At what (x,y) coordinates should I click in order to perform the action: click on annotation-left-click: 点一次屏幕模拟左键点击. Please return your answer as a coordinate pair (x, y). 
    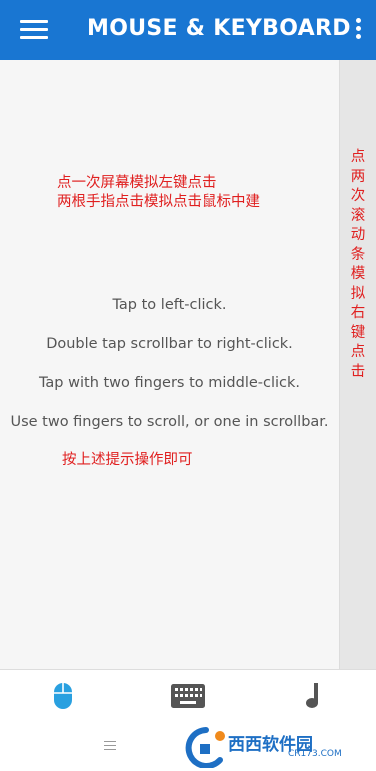
    Looking at the image, I should click on (137, 183).